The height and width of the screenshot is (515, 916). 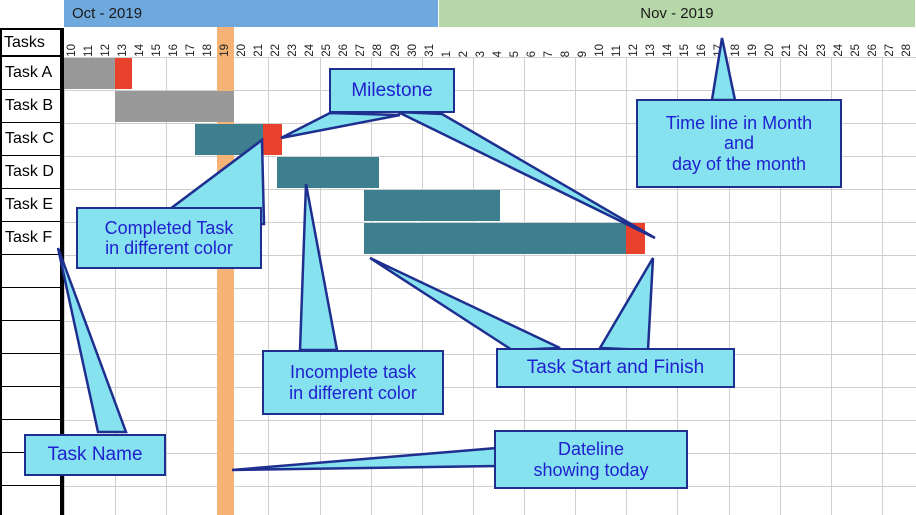 I want to click on day-tick-label: 28, so click(x=906, y=50).